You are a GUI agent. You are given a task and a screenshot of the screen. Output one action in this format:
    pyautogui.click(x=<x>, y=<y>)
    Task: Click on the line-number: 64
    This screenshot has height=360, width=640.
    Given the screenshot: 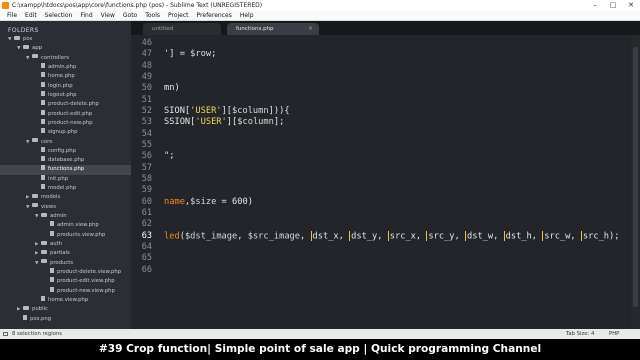 What is the action you would take?
    pyautogui.click(x=146, y=246)
    